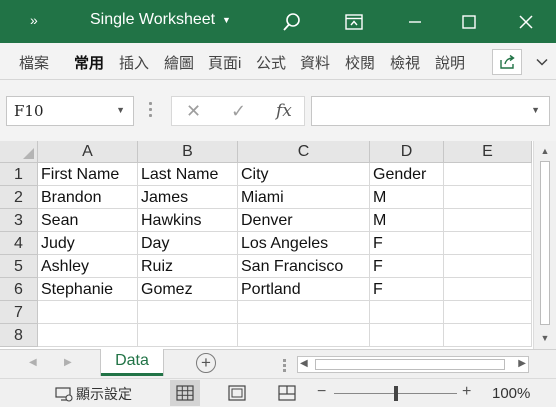  I want to click on name-box: F10 ▼, so click(70, 111).